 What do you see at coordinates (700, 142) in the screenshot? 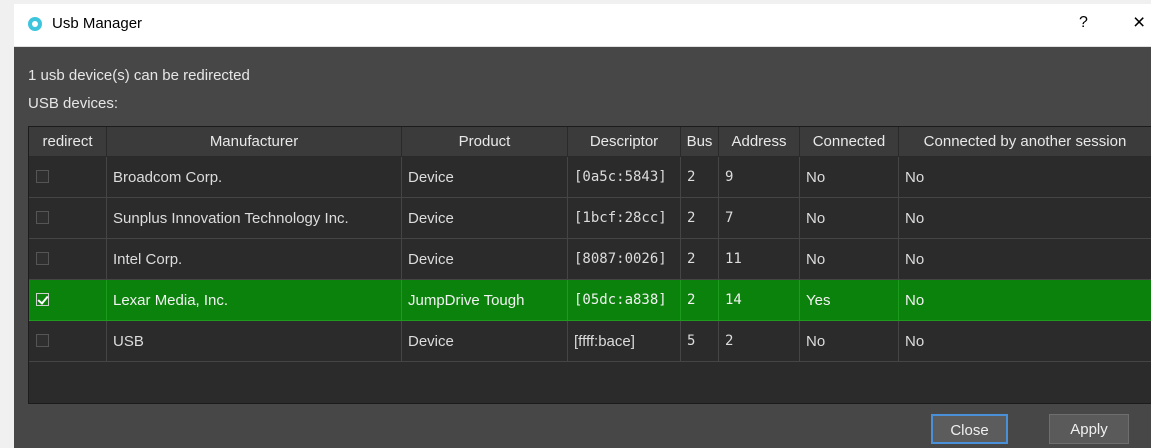
I see `header-bus: Bus` at bounding box center [700, 142].